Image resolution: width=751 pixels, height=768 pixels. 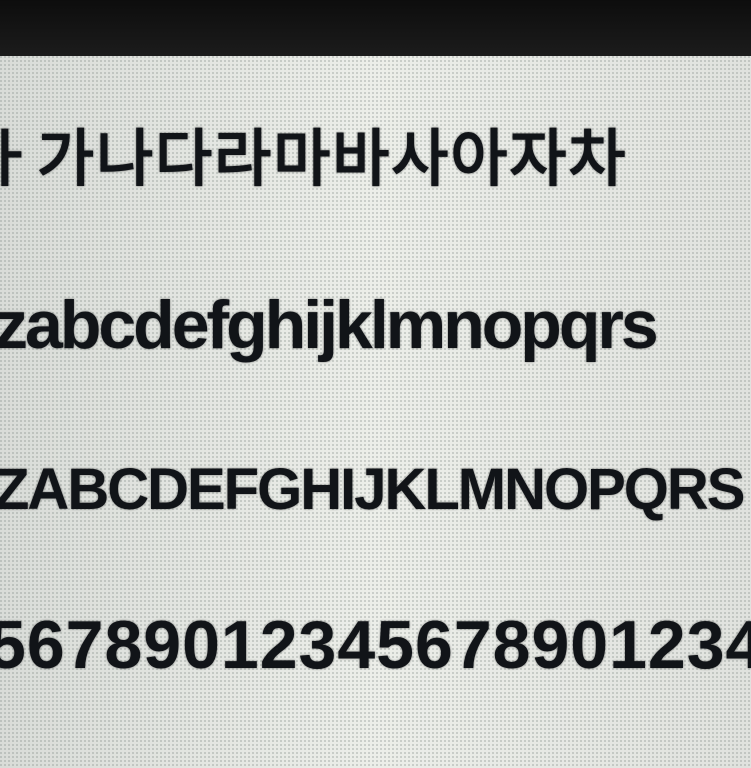 I want to click on lowercase-line: zabcdefghijklmnopqrs, so click(x=329, y=325).